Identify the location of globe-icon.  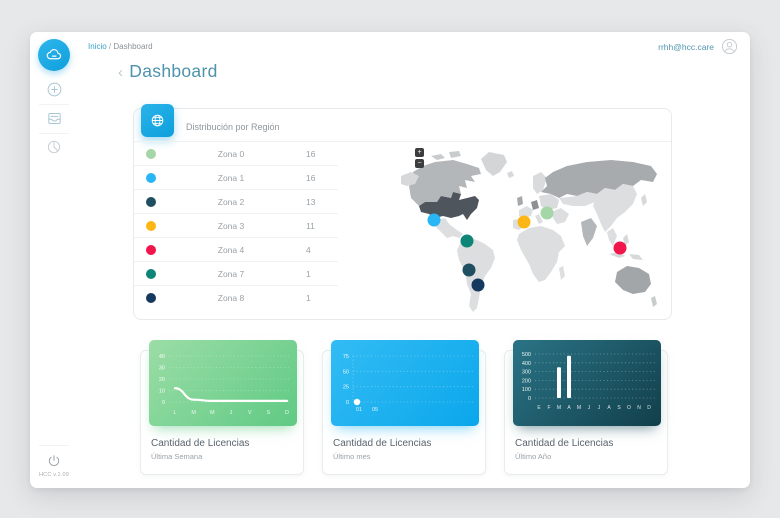
(157, 120).